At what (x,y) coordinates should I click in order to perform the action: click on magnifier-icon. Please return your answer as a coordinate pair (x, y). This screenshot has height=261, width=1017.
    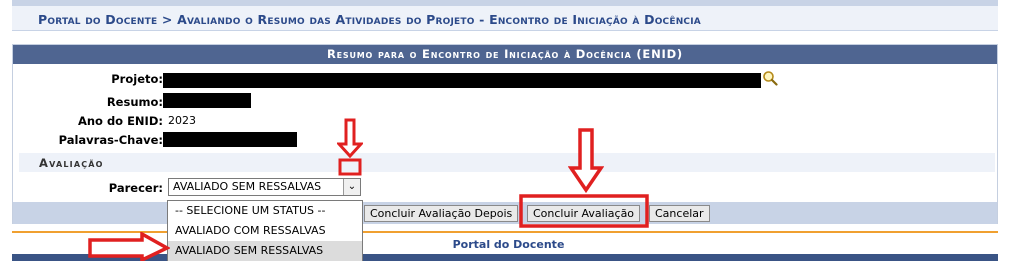
    Looking at the image, I should click on (770, 78).